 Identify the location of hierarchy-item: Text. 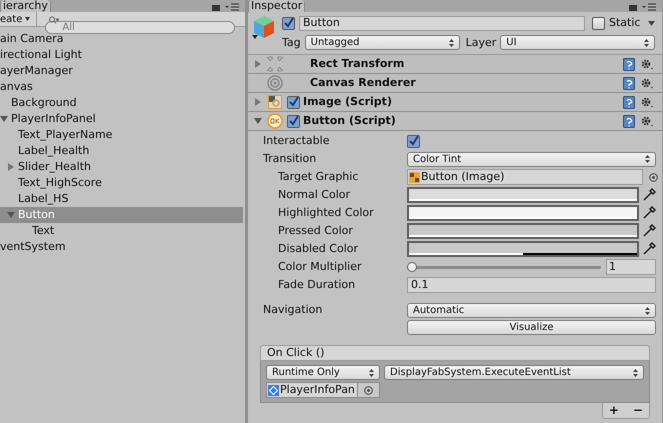
(121, 231).